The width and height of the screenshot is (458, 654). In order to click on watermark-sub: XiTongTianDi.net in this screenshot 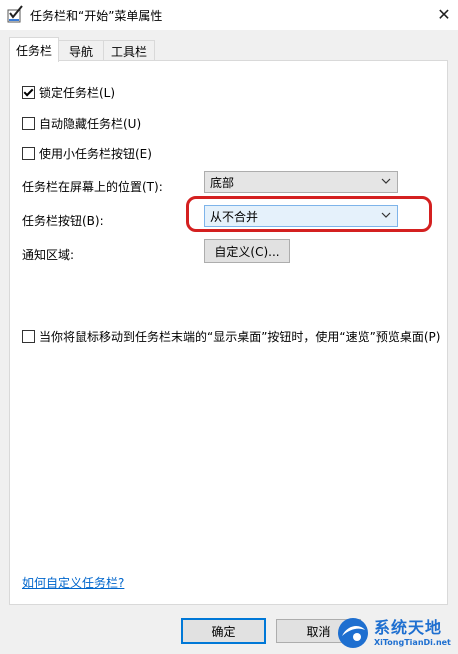, I will do `click(412, 642)`.